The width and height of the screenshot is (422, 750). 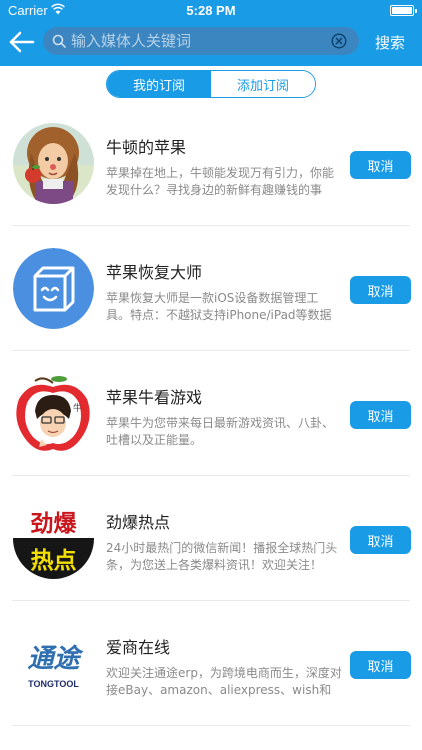 I want to click on smiling-box-icon, so click(x=53, y=288).